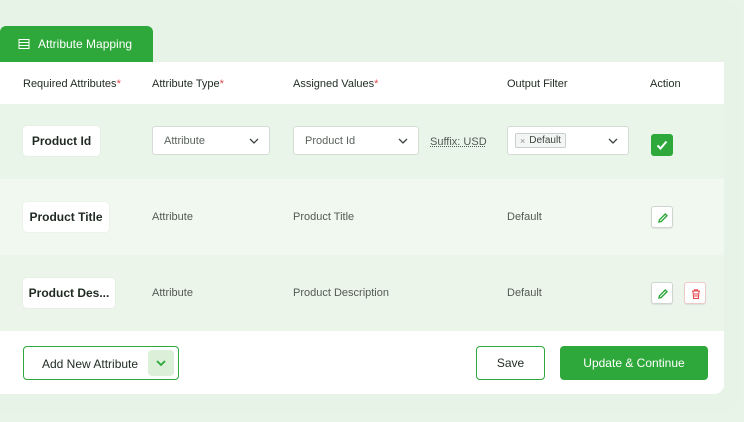 This screenshot has width=744, height=422. What do you see at coordinates (665, 84) in the screenshot?
I see `column-action: Action` at bounding box center [665, 84].